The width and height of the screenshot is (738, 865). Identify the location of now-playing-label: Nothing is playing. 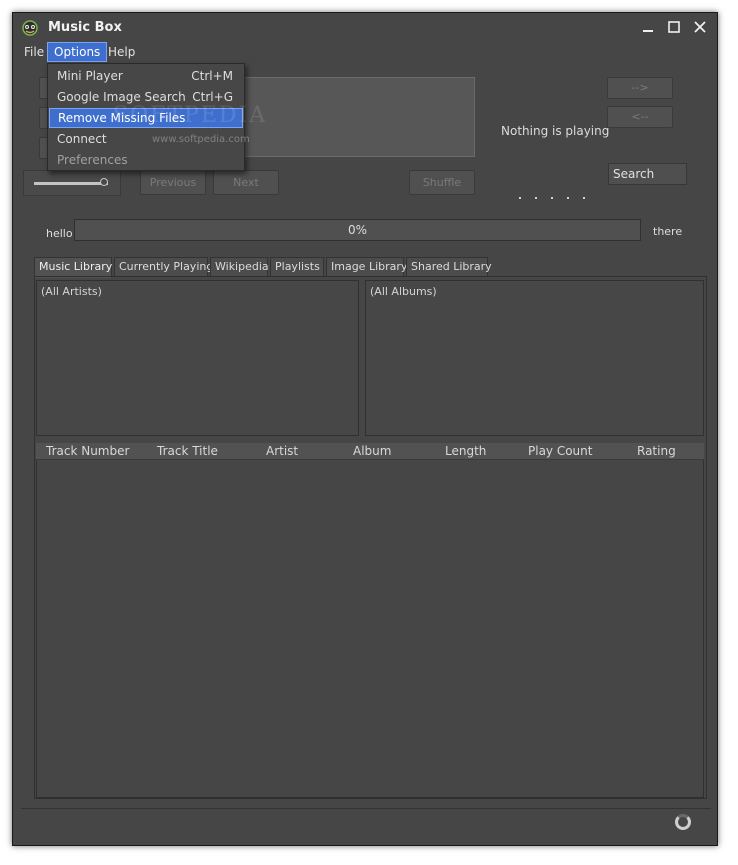
(555, 131).